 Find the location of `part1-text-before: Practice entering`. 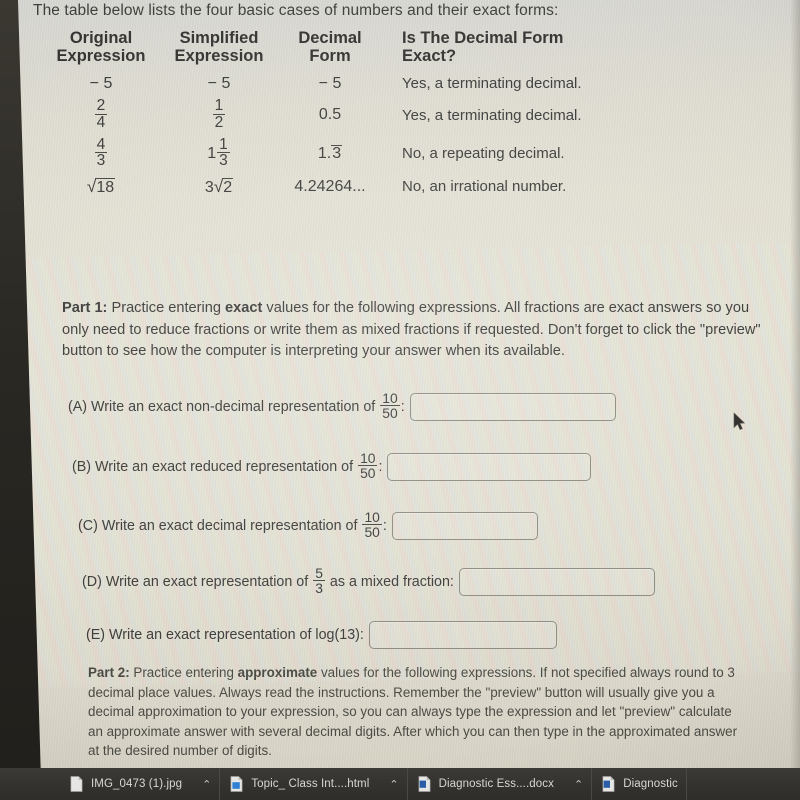

part1-text-before: Practice entering is located at coordinates (166, 308).